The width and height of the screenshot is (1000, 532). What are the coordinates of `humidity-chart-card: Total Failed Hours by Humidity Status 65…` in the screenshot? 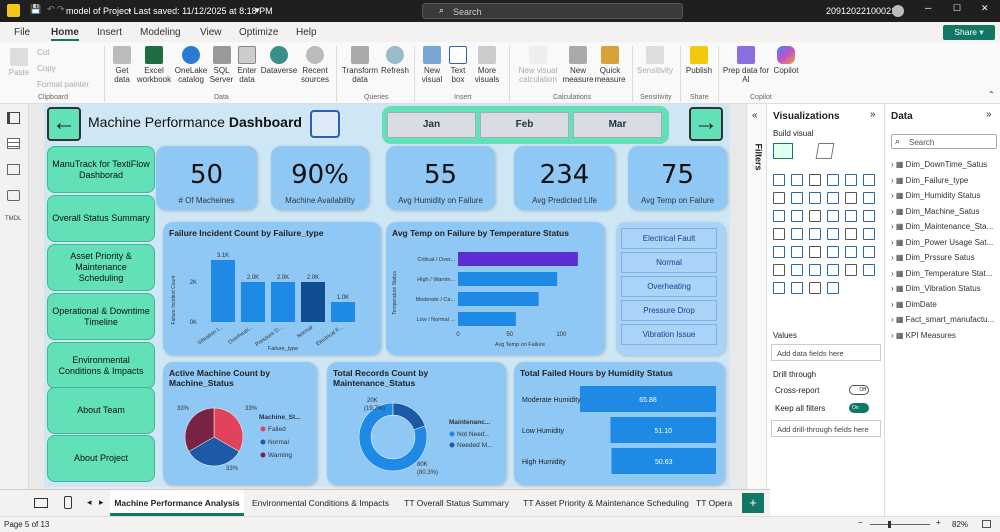 It's located at (619, 423).